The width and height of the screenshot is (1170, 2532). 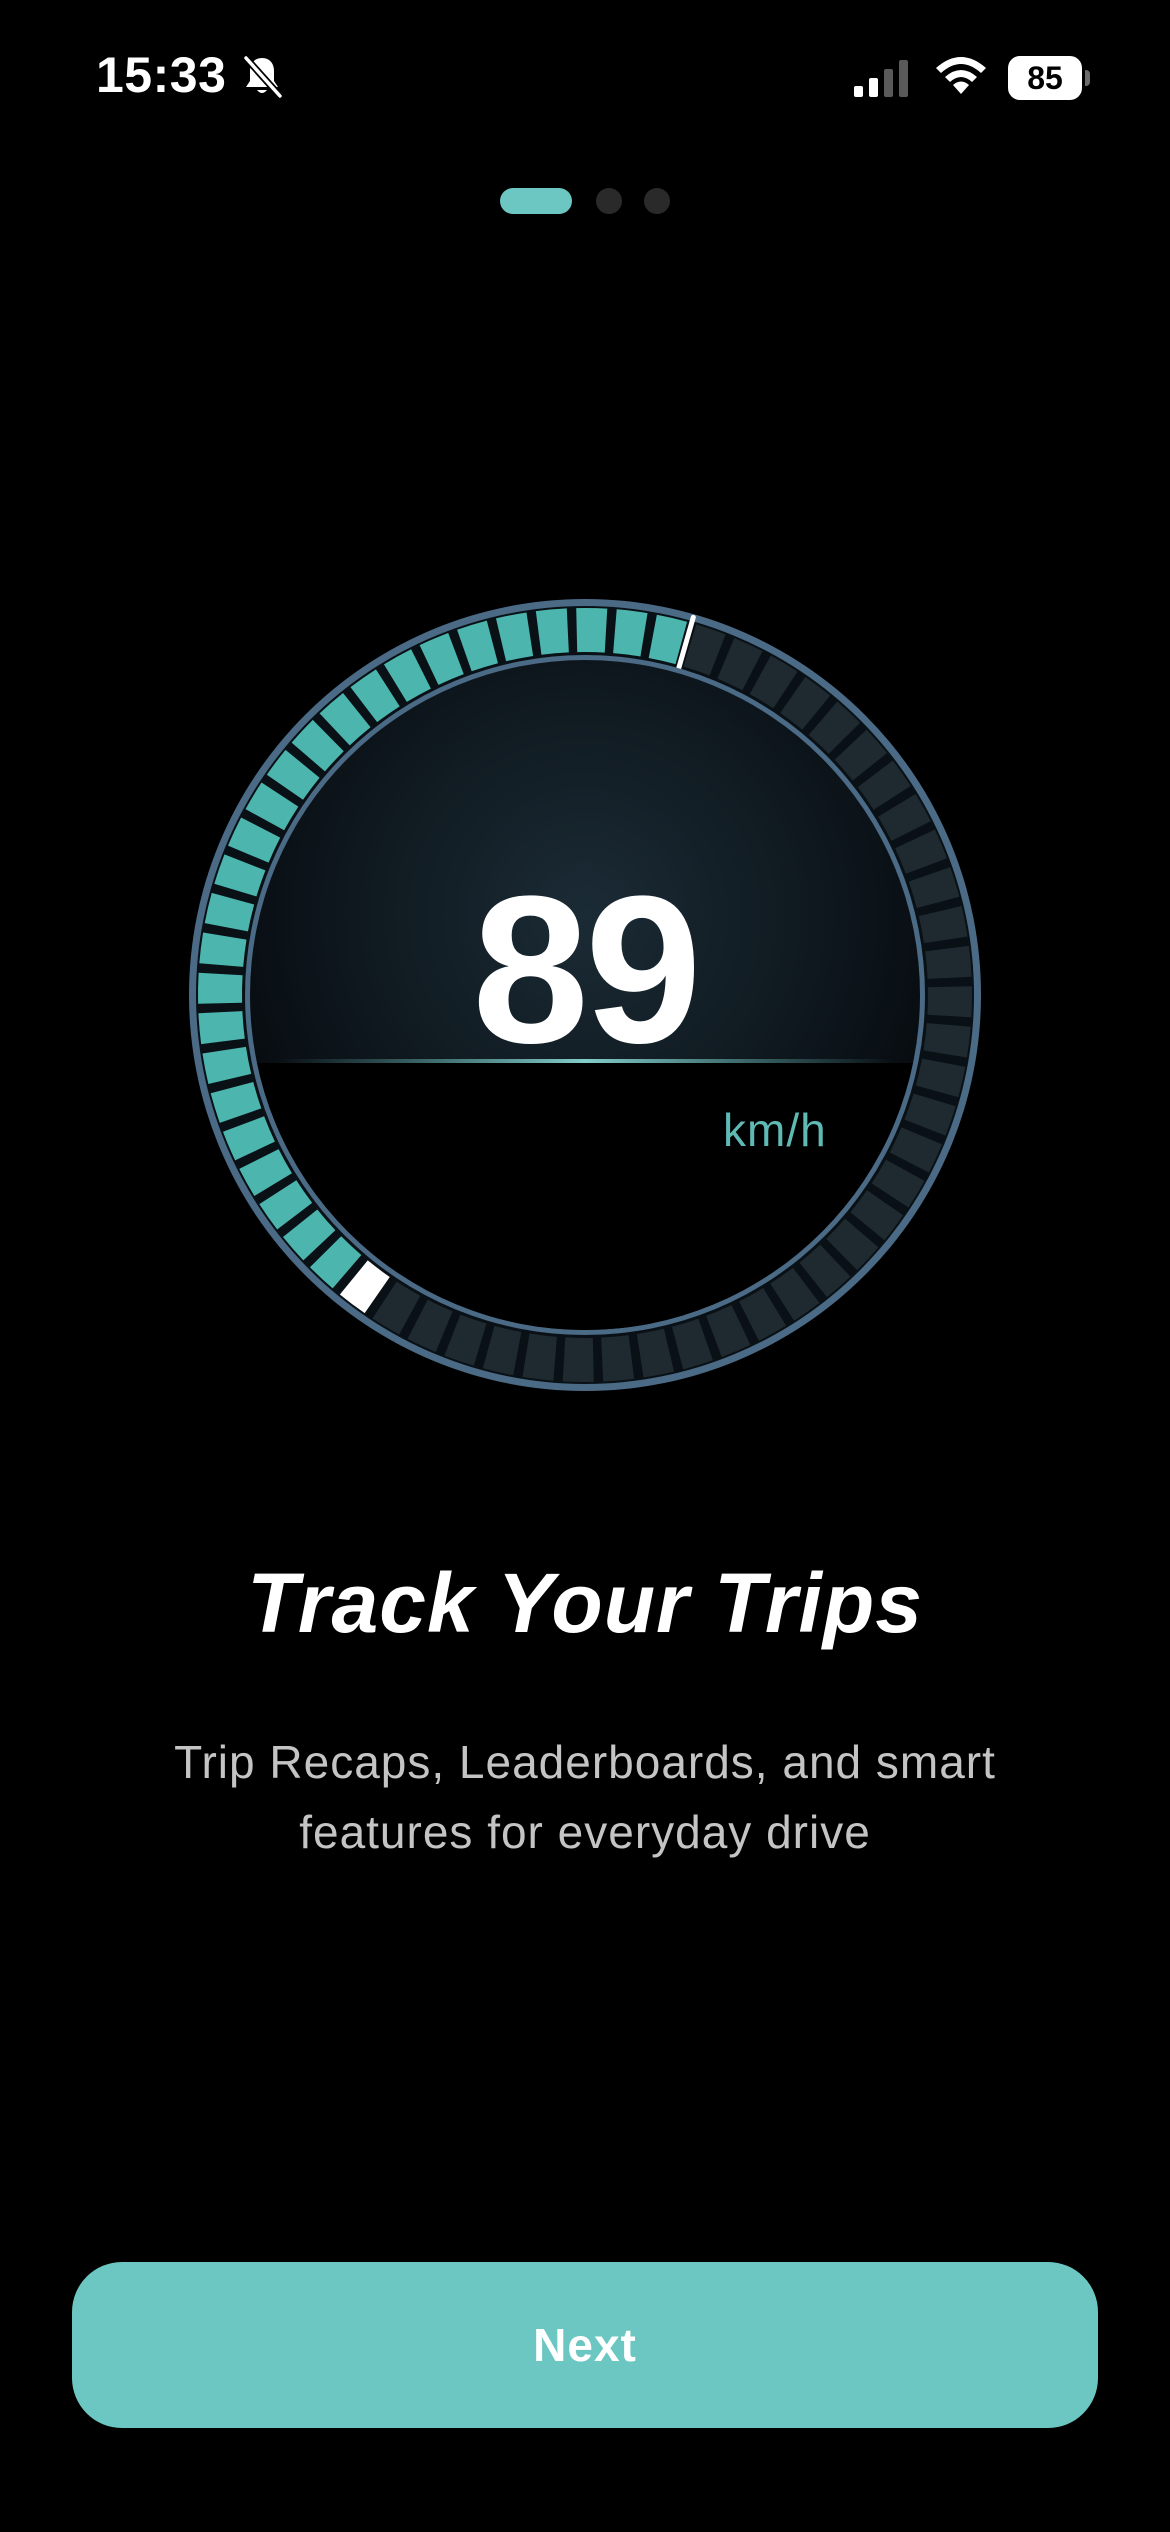 I want to click on battery-icon: 85, so click(x=1049, y=78).